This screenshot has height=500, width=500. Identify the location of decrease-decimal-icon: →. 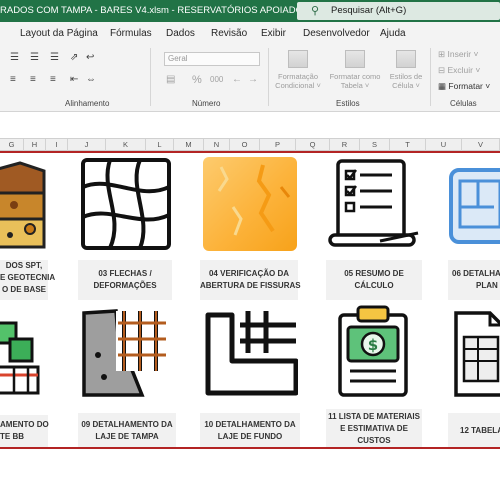
(253, 79).